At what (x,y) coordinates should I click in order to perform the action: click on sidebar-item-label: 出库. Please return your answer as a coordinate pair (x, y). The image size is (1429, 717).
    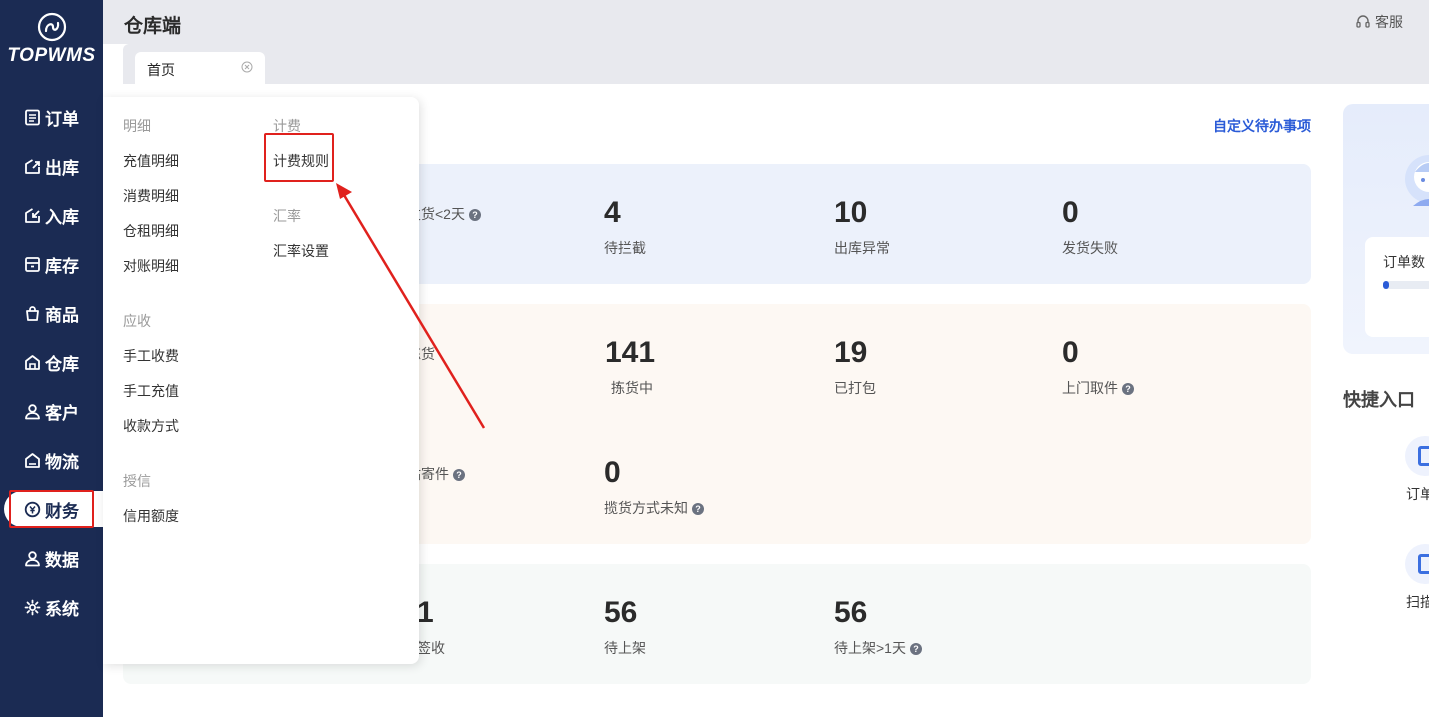
    Looking at the image, I should click on (62, 168).